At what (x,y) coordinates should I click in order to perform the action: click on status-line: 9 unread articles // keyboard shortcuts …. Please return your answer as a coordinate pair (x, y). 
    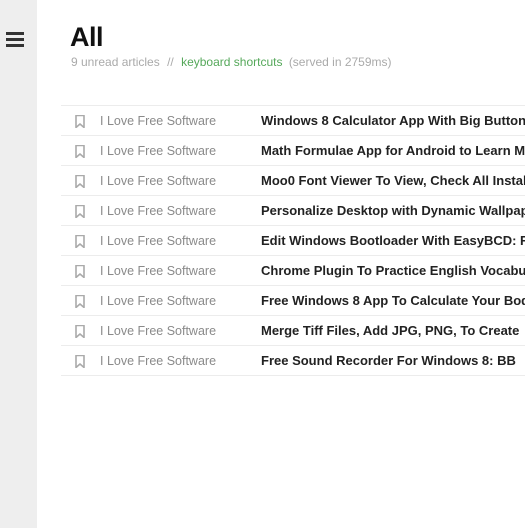
    Looking at the image, I should click on (231, 62).